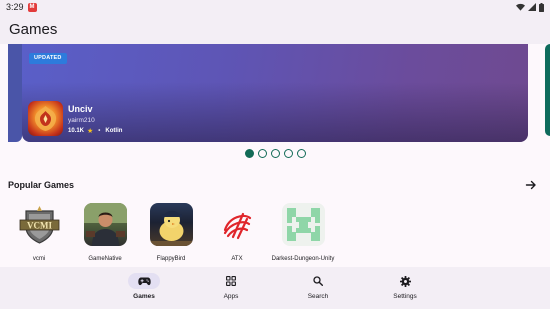  What do you see at coordinates (547, 90) in the screenshot?
I see `carousel-next-card` at bounding box center [547, 90].